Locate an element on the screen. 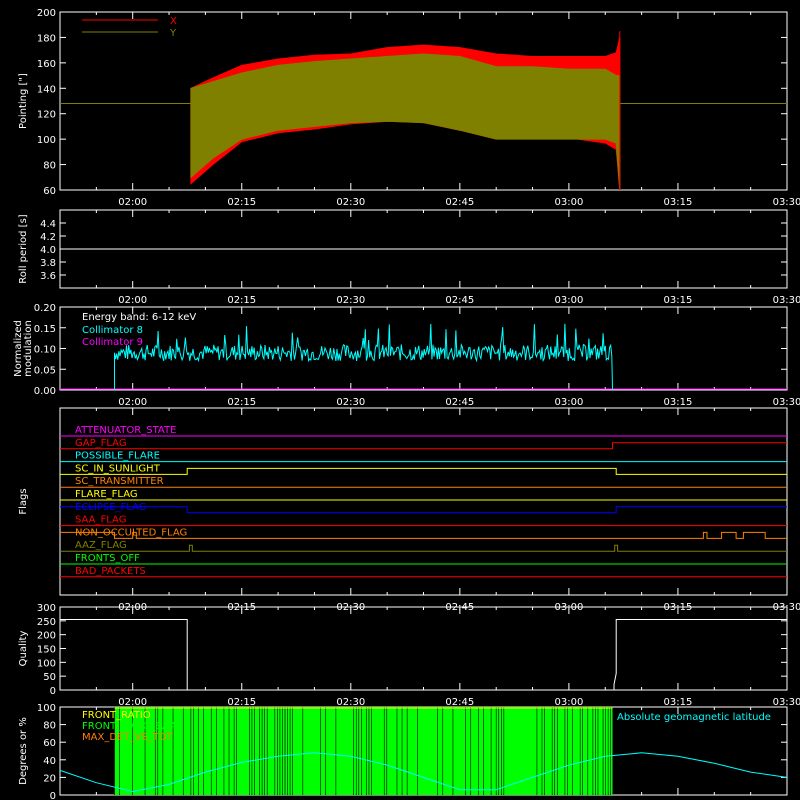 Image resolution: width=800 pixels, height=800 pixels. y-tick-label: 0.10 is located at coordinates (45, 350).